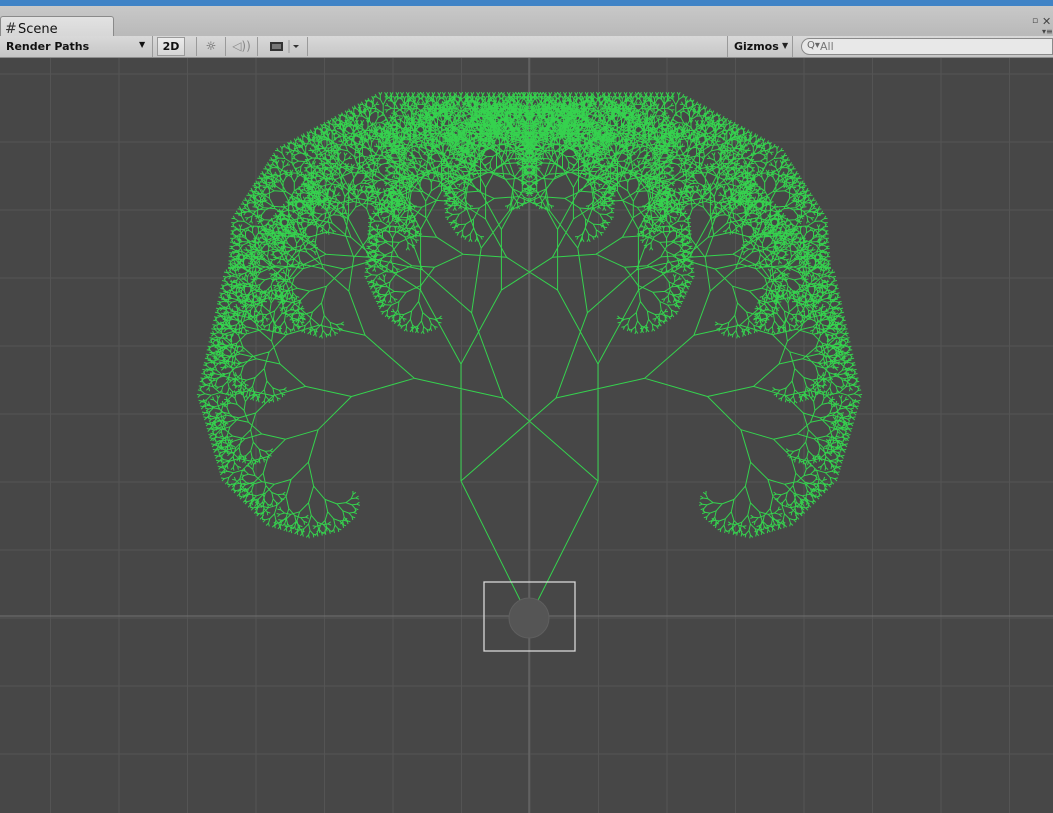 Image resolution: width=1053 pixels, height=813 pixels. I want to click on effects-dropdown, so click(285, 46).